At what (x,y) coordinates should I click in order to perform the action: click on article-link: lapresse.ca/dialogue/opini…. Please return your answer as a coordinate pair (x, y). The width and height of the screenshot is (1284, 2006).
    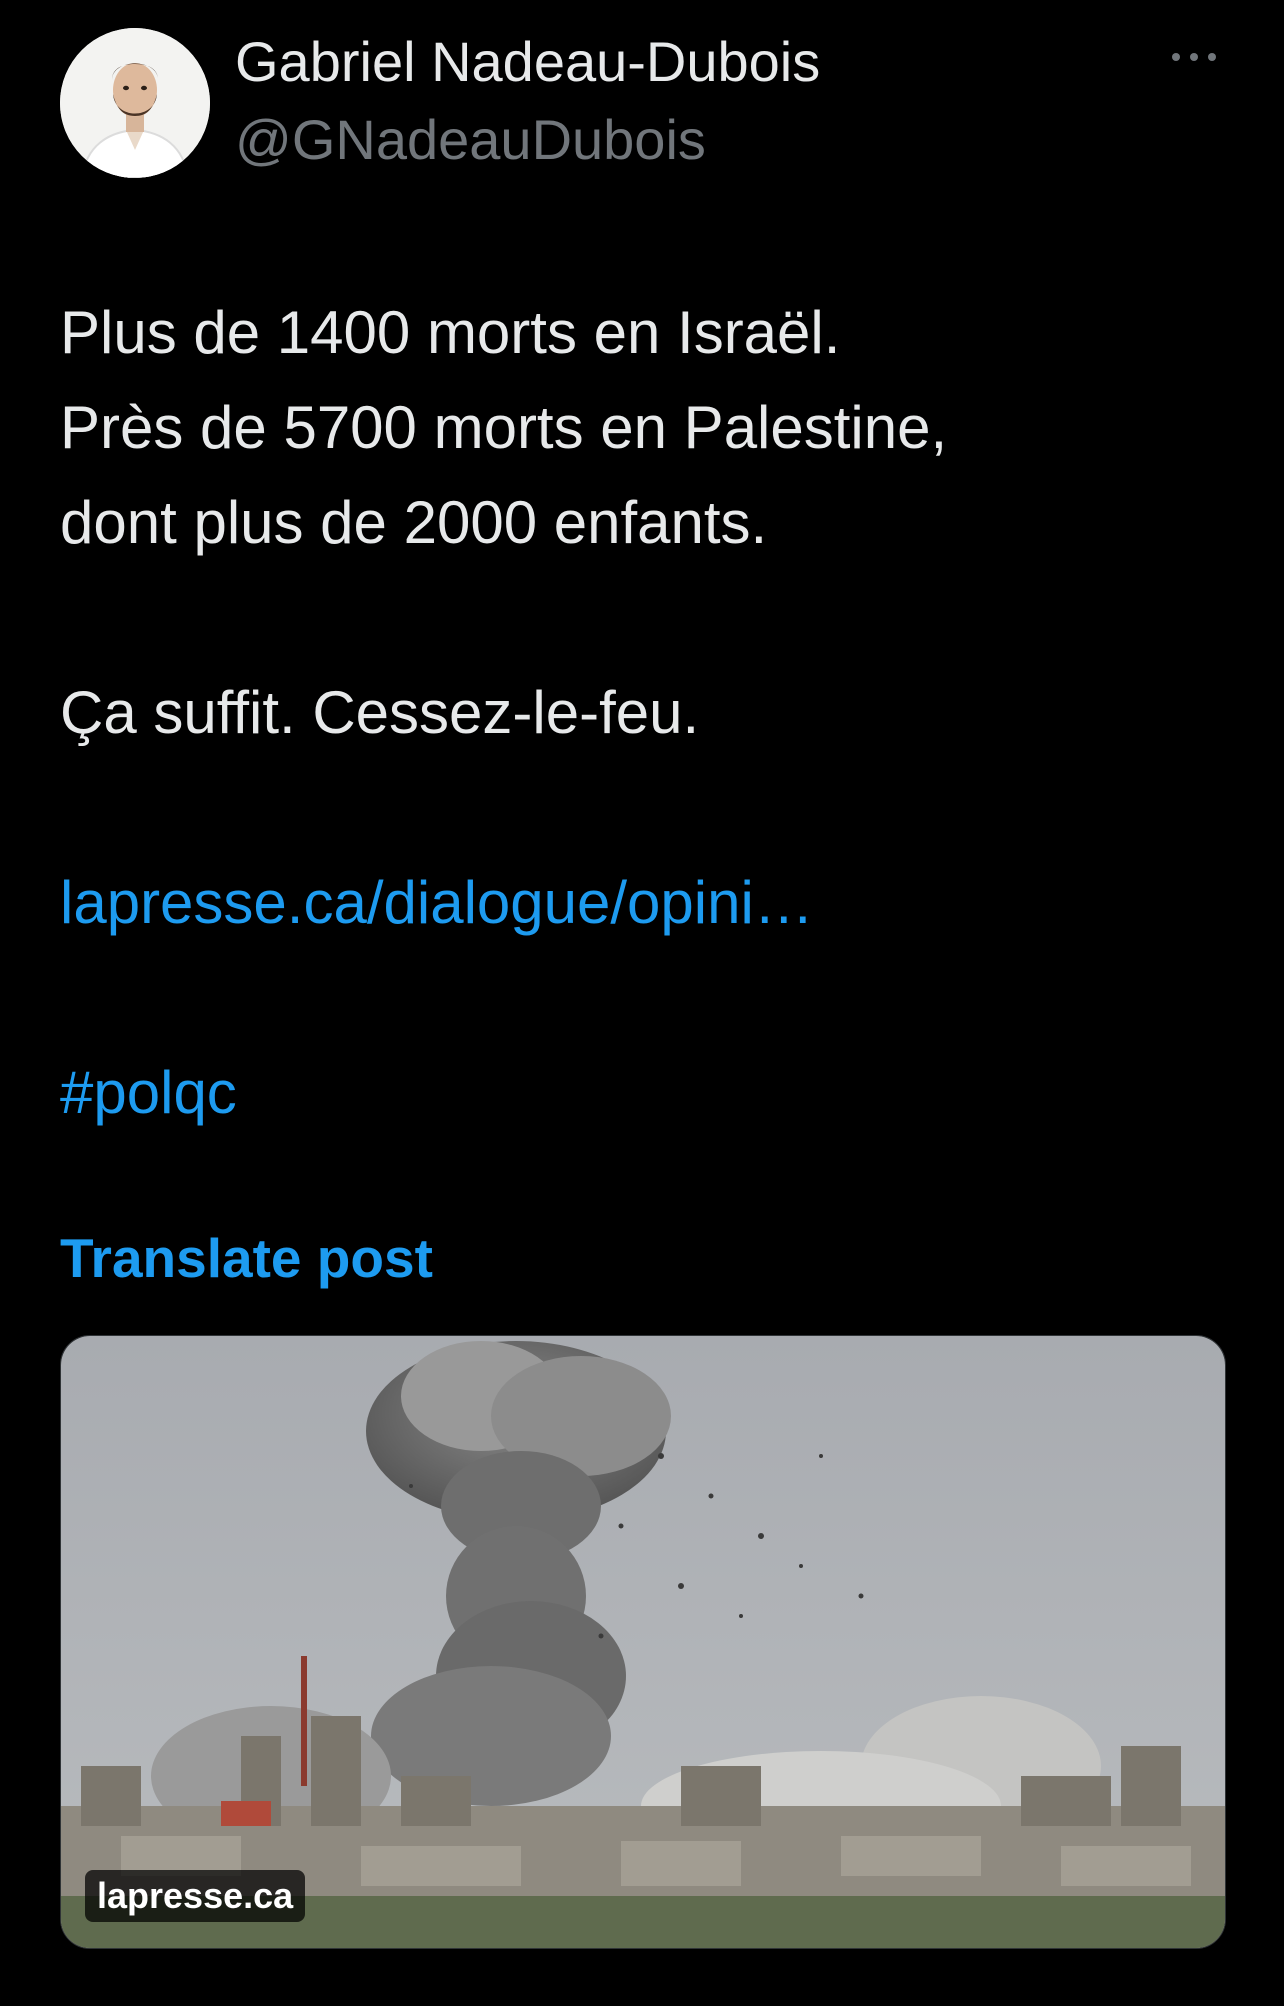
    Looking at the image, I should click on (640, 902).